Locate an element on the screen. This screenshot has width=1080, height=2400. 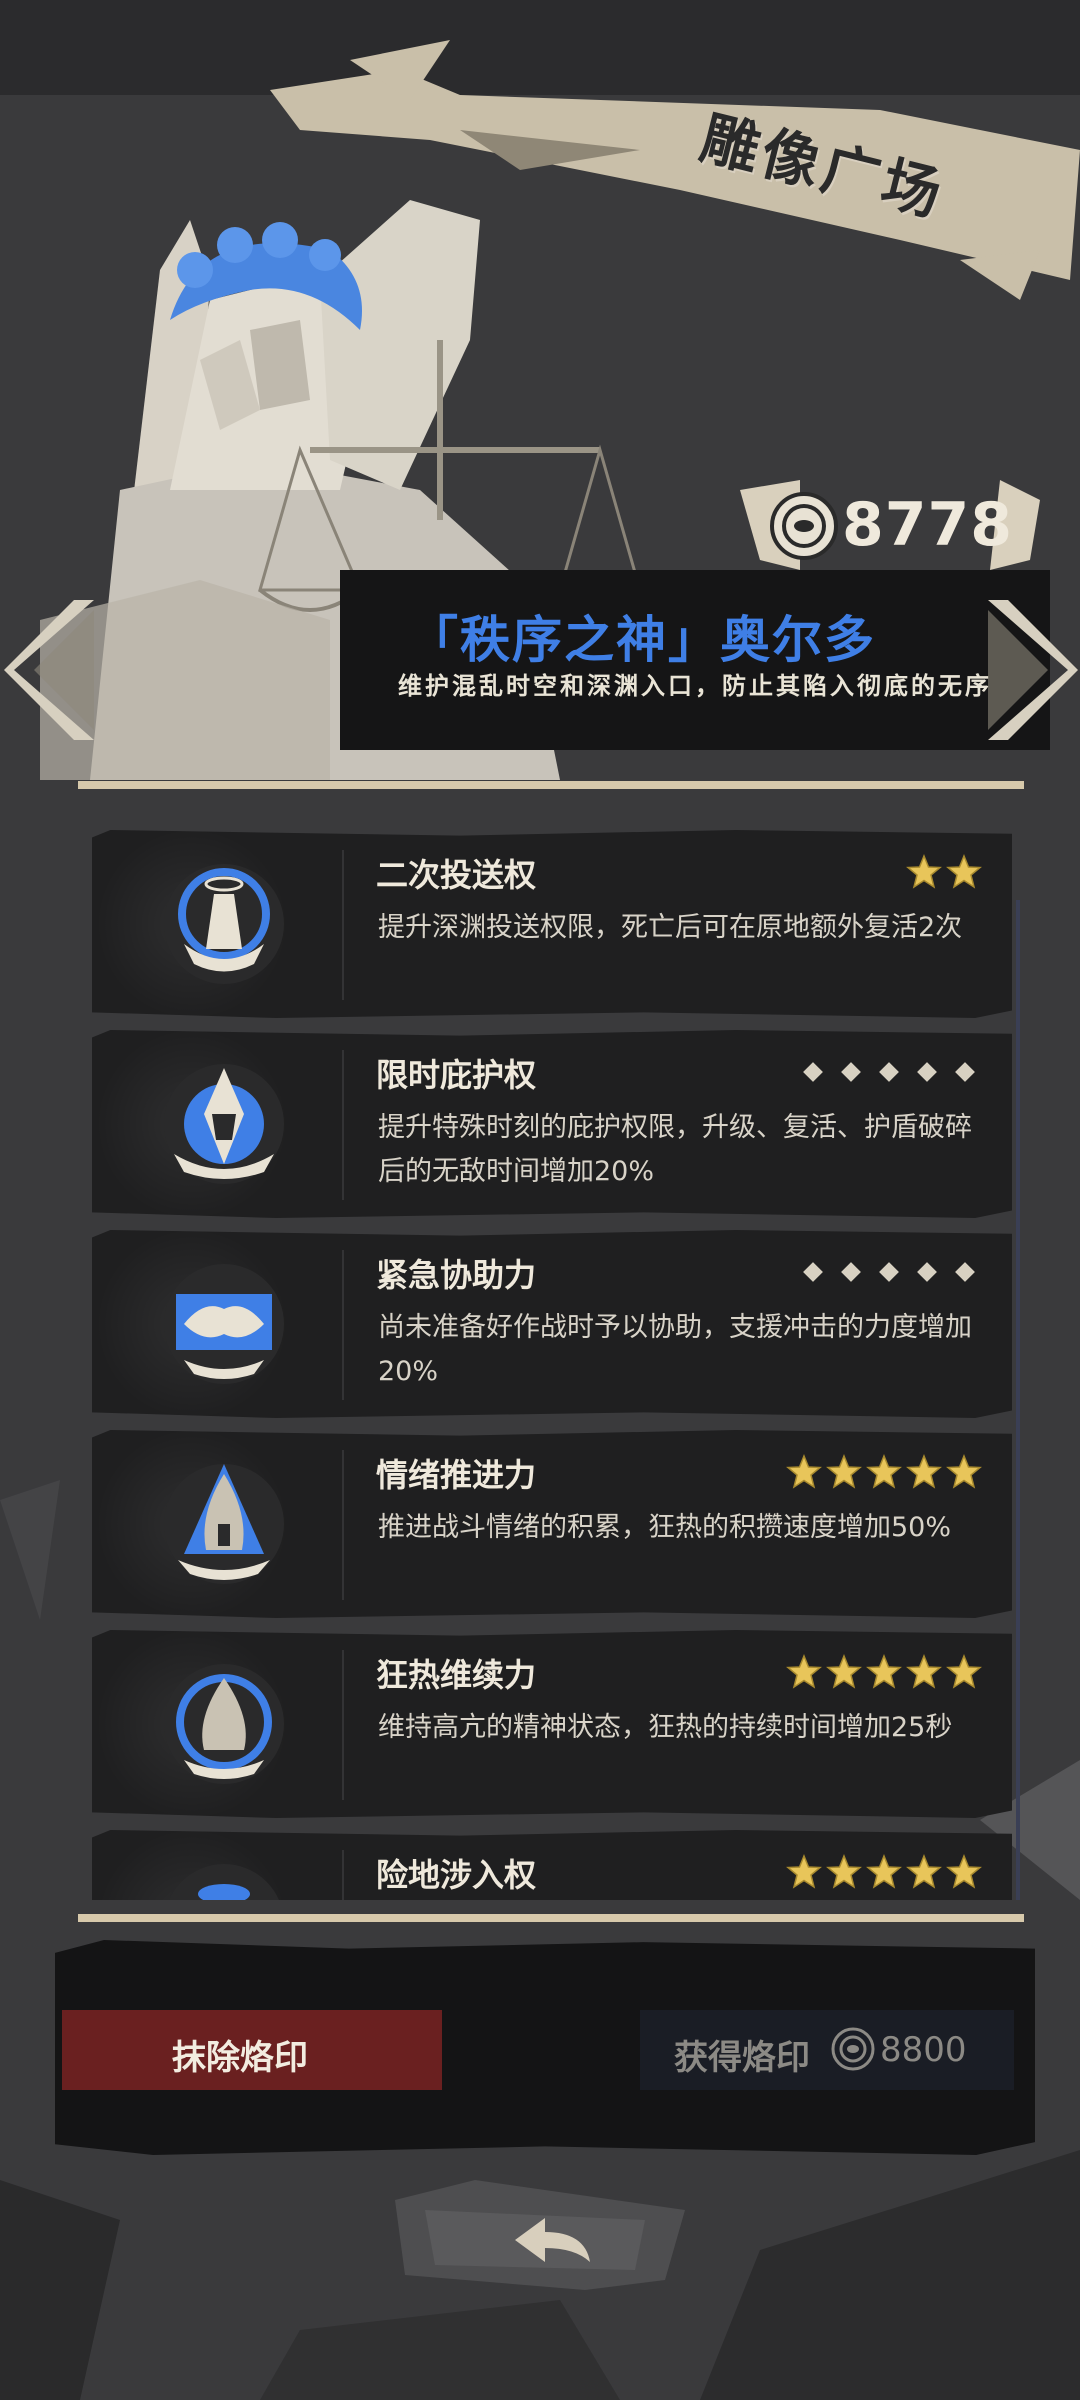
next-arrow-icon is located at coordinates (1028, 670).